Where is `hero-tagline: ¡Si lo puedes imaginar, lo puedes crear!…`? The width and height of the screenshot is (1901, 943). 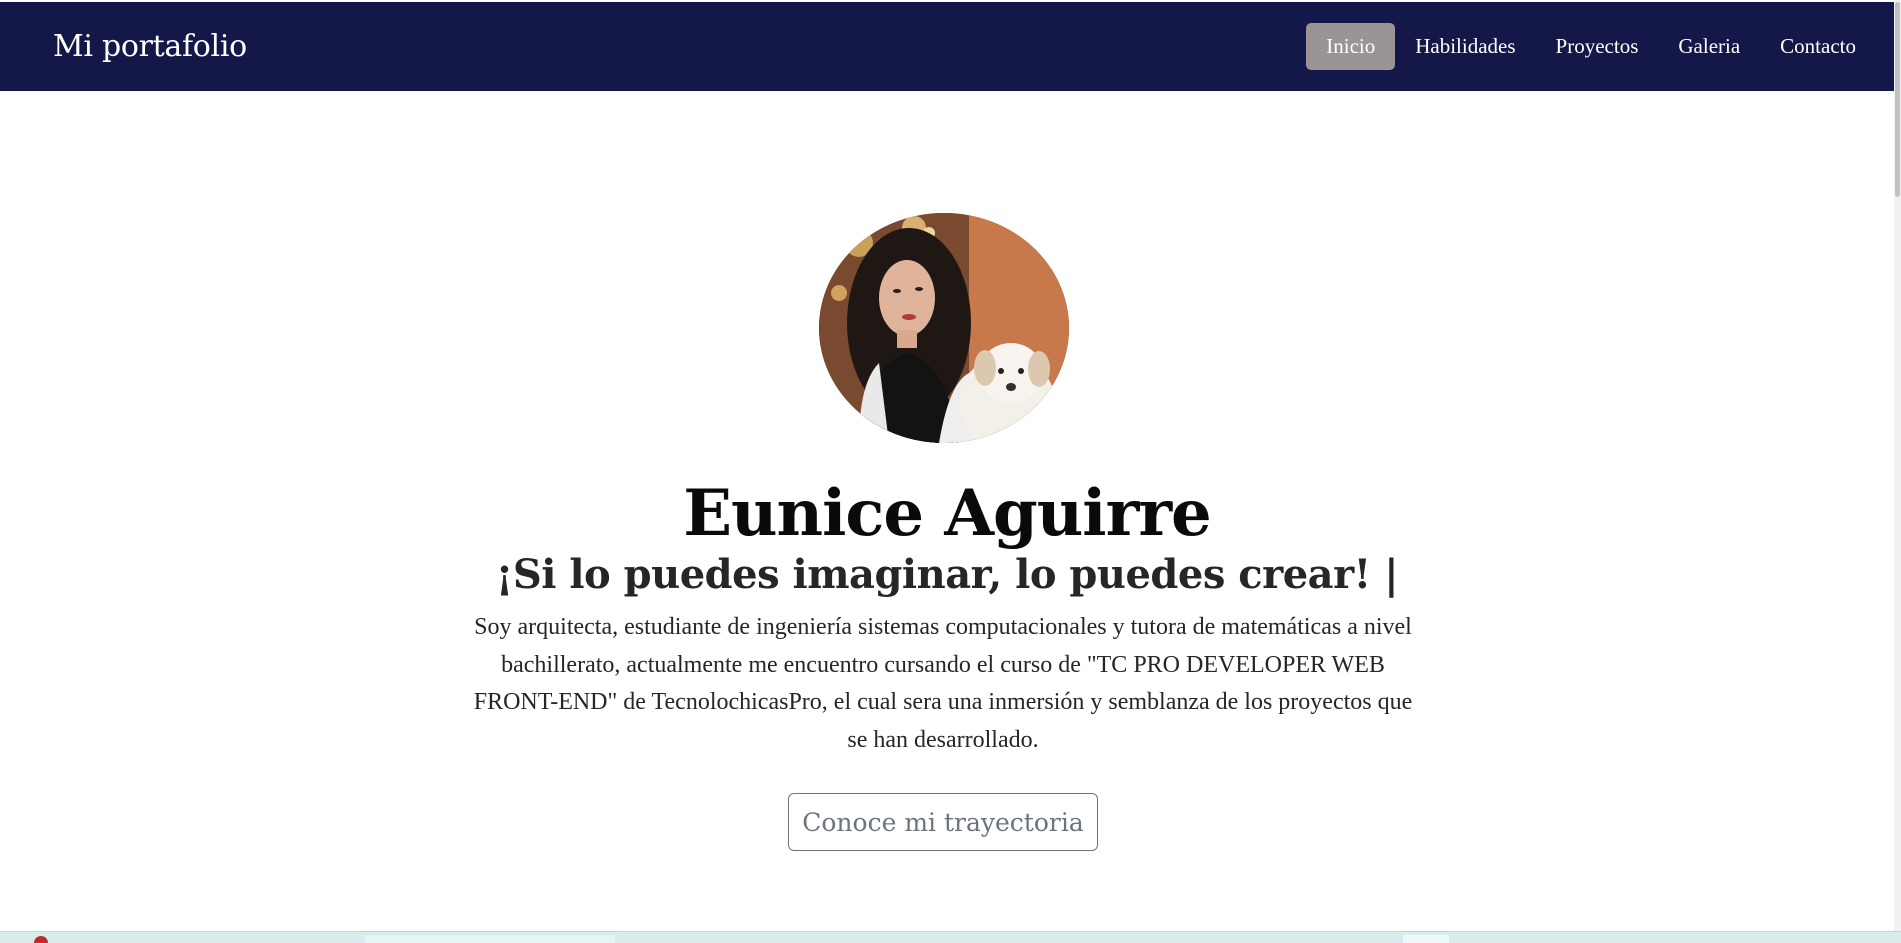
hero-tagline: ¡Si lo puedes imaginar, lo puedes crear!… is located at coordinates (947, 574).